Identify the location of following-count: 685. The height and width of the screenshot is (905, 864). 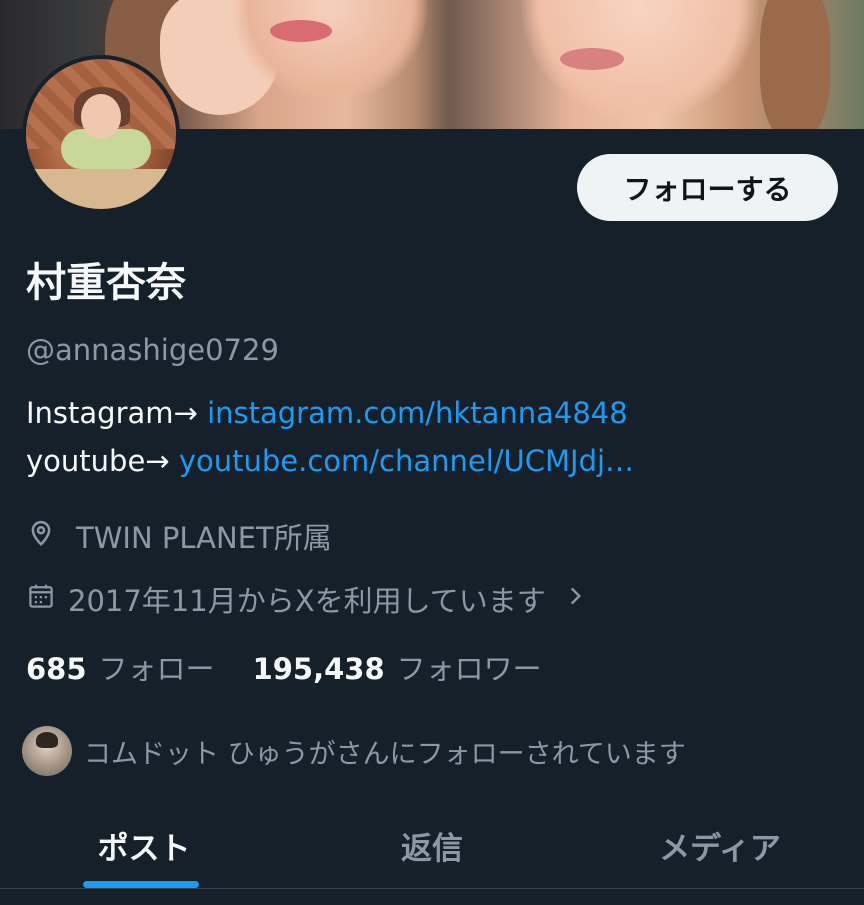
(56, 669).